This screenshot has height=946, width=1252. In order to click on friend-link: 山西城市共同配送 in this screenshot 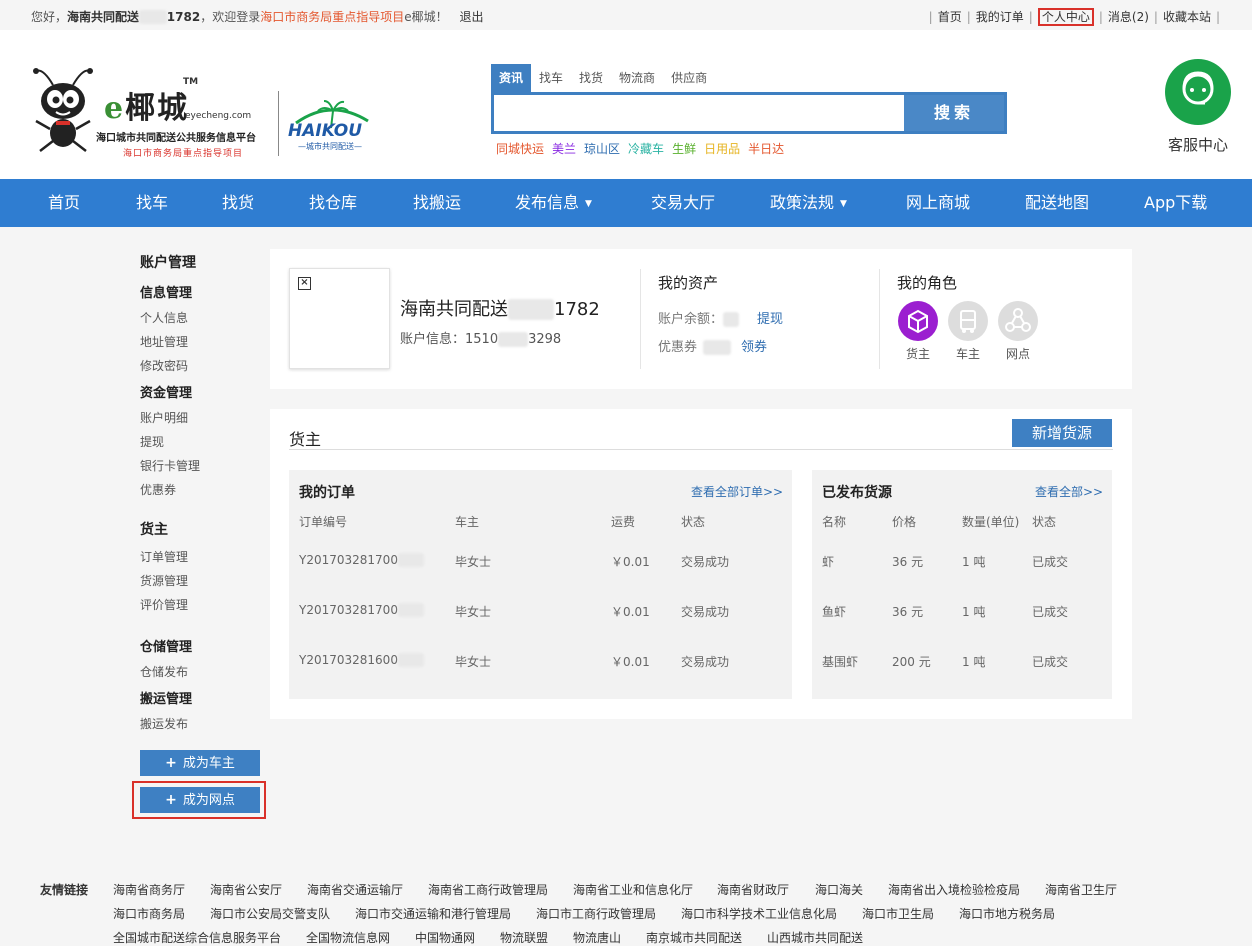, I will do `click(815, 937)`.